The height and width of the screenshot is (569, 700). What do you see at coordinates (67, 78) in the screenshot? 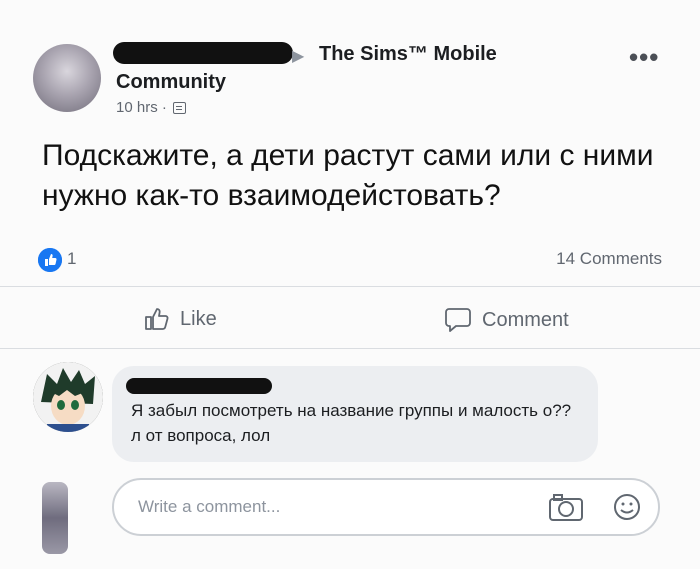
I see `author-avatar` at bounding box center [67, 78].